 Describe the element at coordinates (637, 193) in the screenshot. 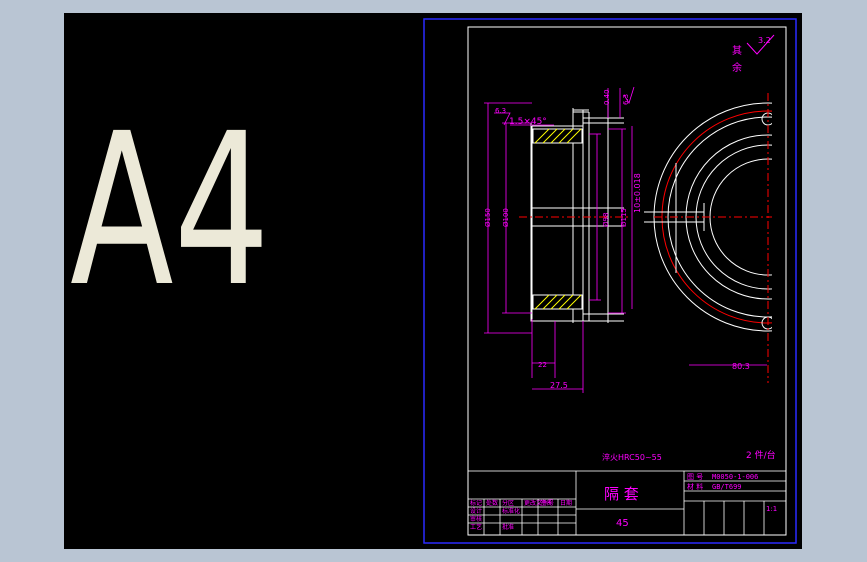

I see `tolerance-label: 10±0.018` at that location.